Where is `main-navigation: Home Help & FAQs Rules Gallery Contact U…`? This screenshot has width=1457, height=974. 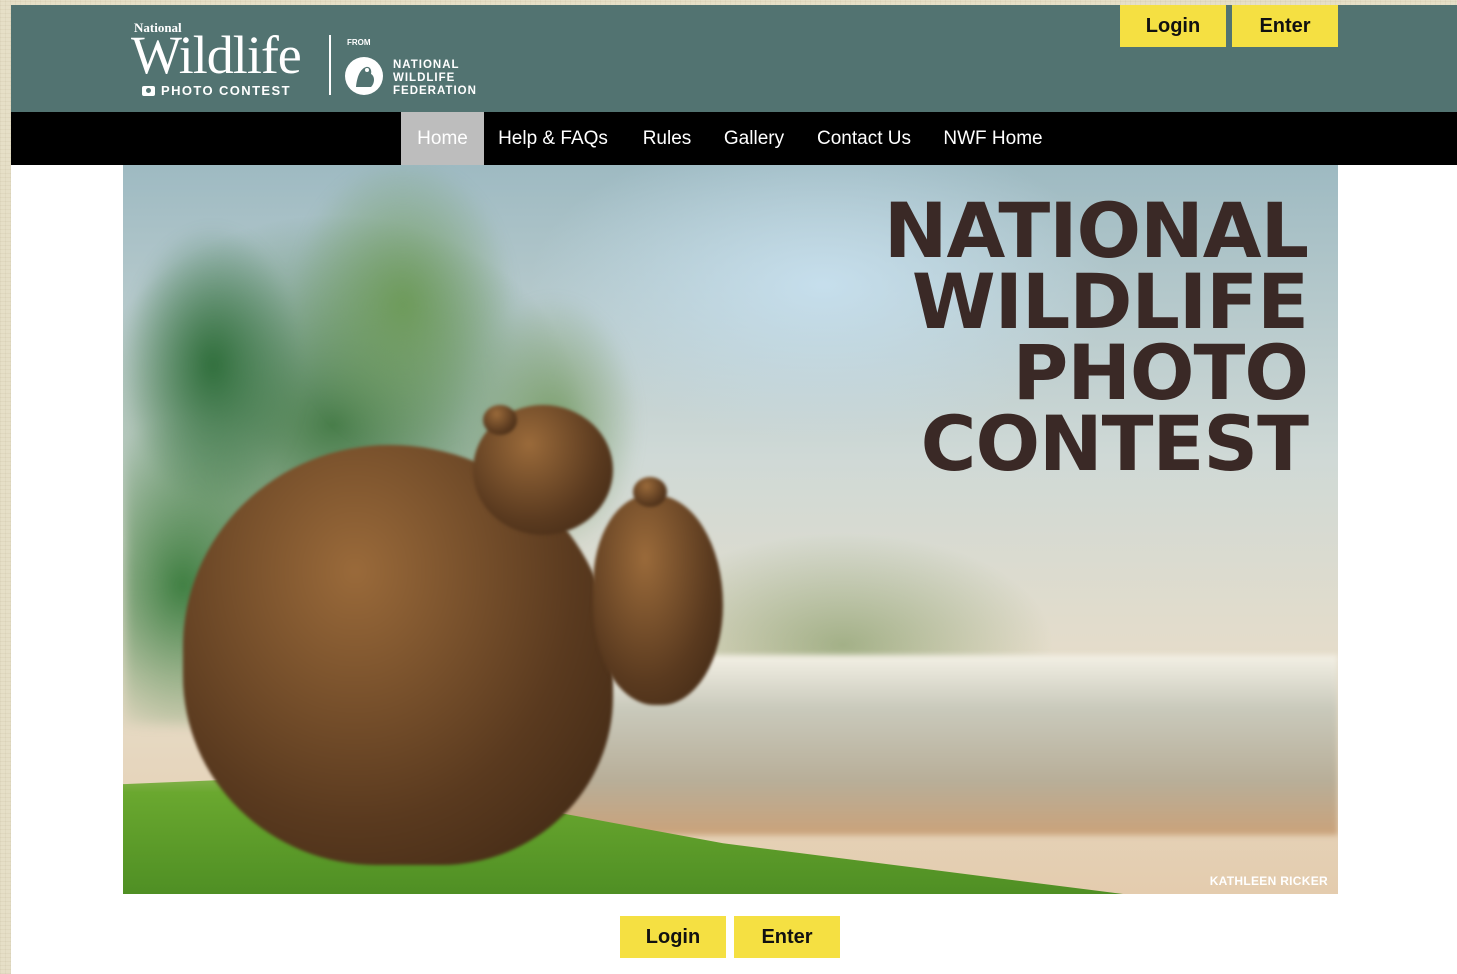
main-navigation: Home Help & FAQs Rules Gallery Contact U… is located at coordinates (734, 138).